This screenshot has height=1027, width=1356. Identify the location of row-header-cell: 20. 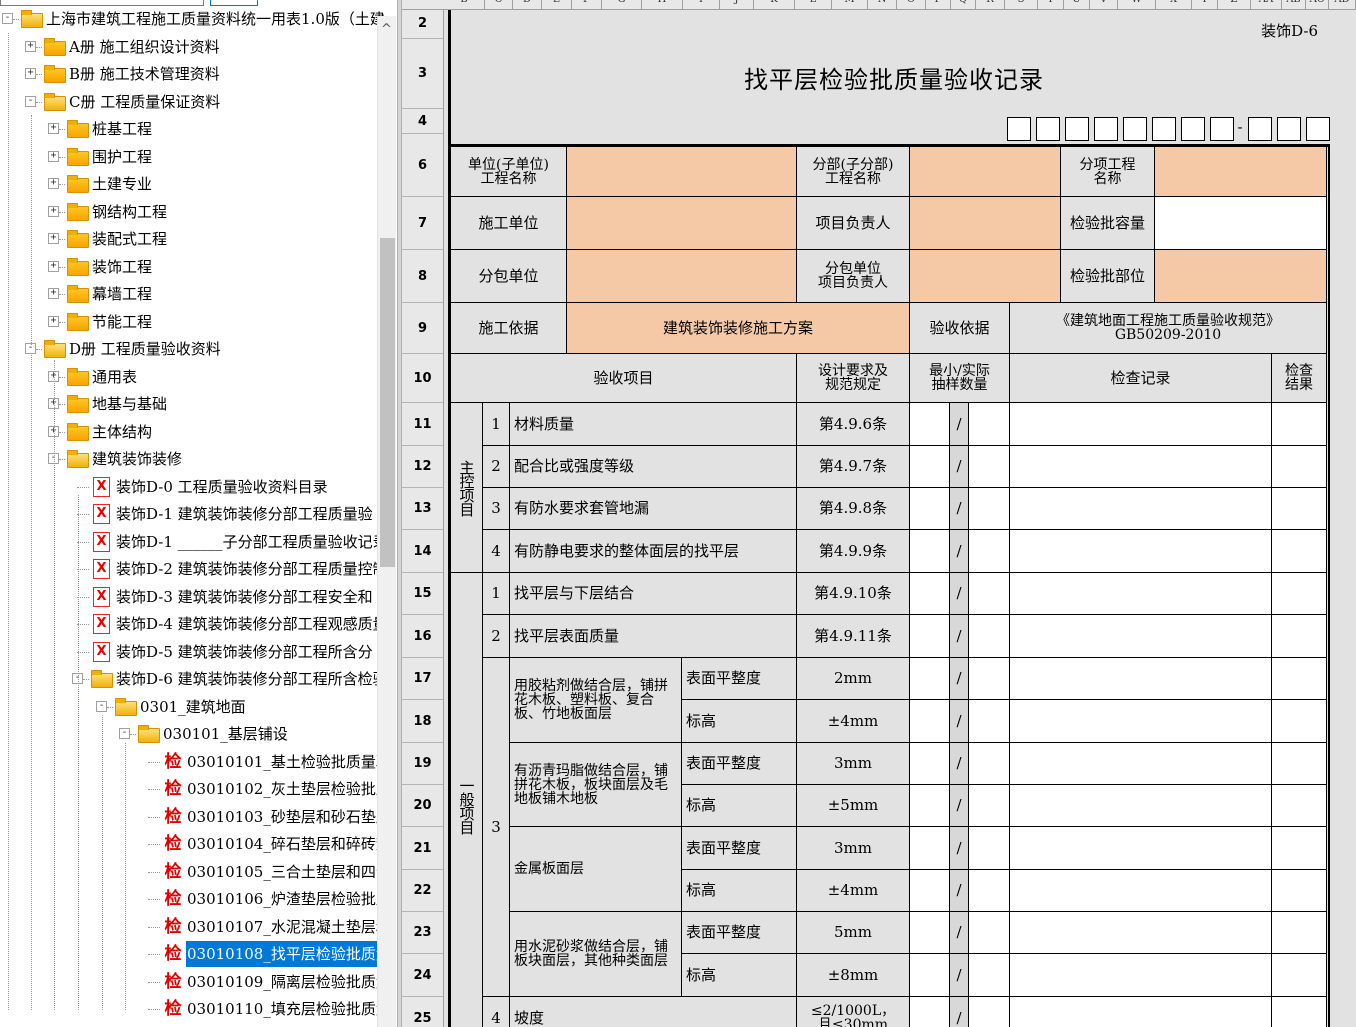
(422, 806).